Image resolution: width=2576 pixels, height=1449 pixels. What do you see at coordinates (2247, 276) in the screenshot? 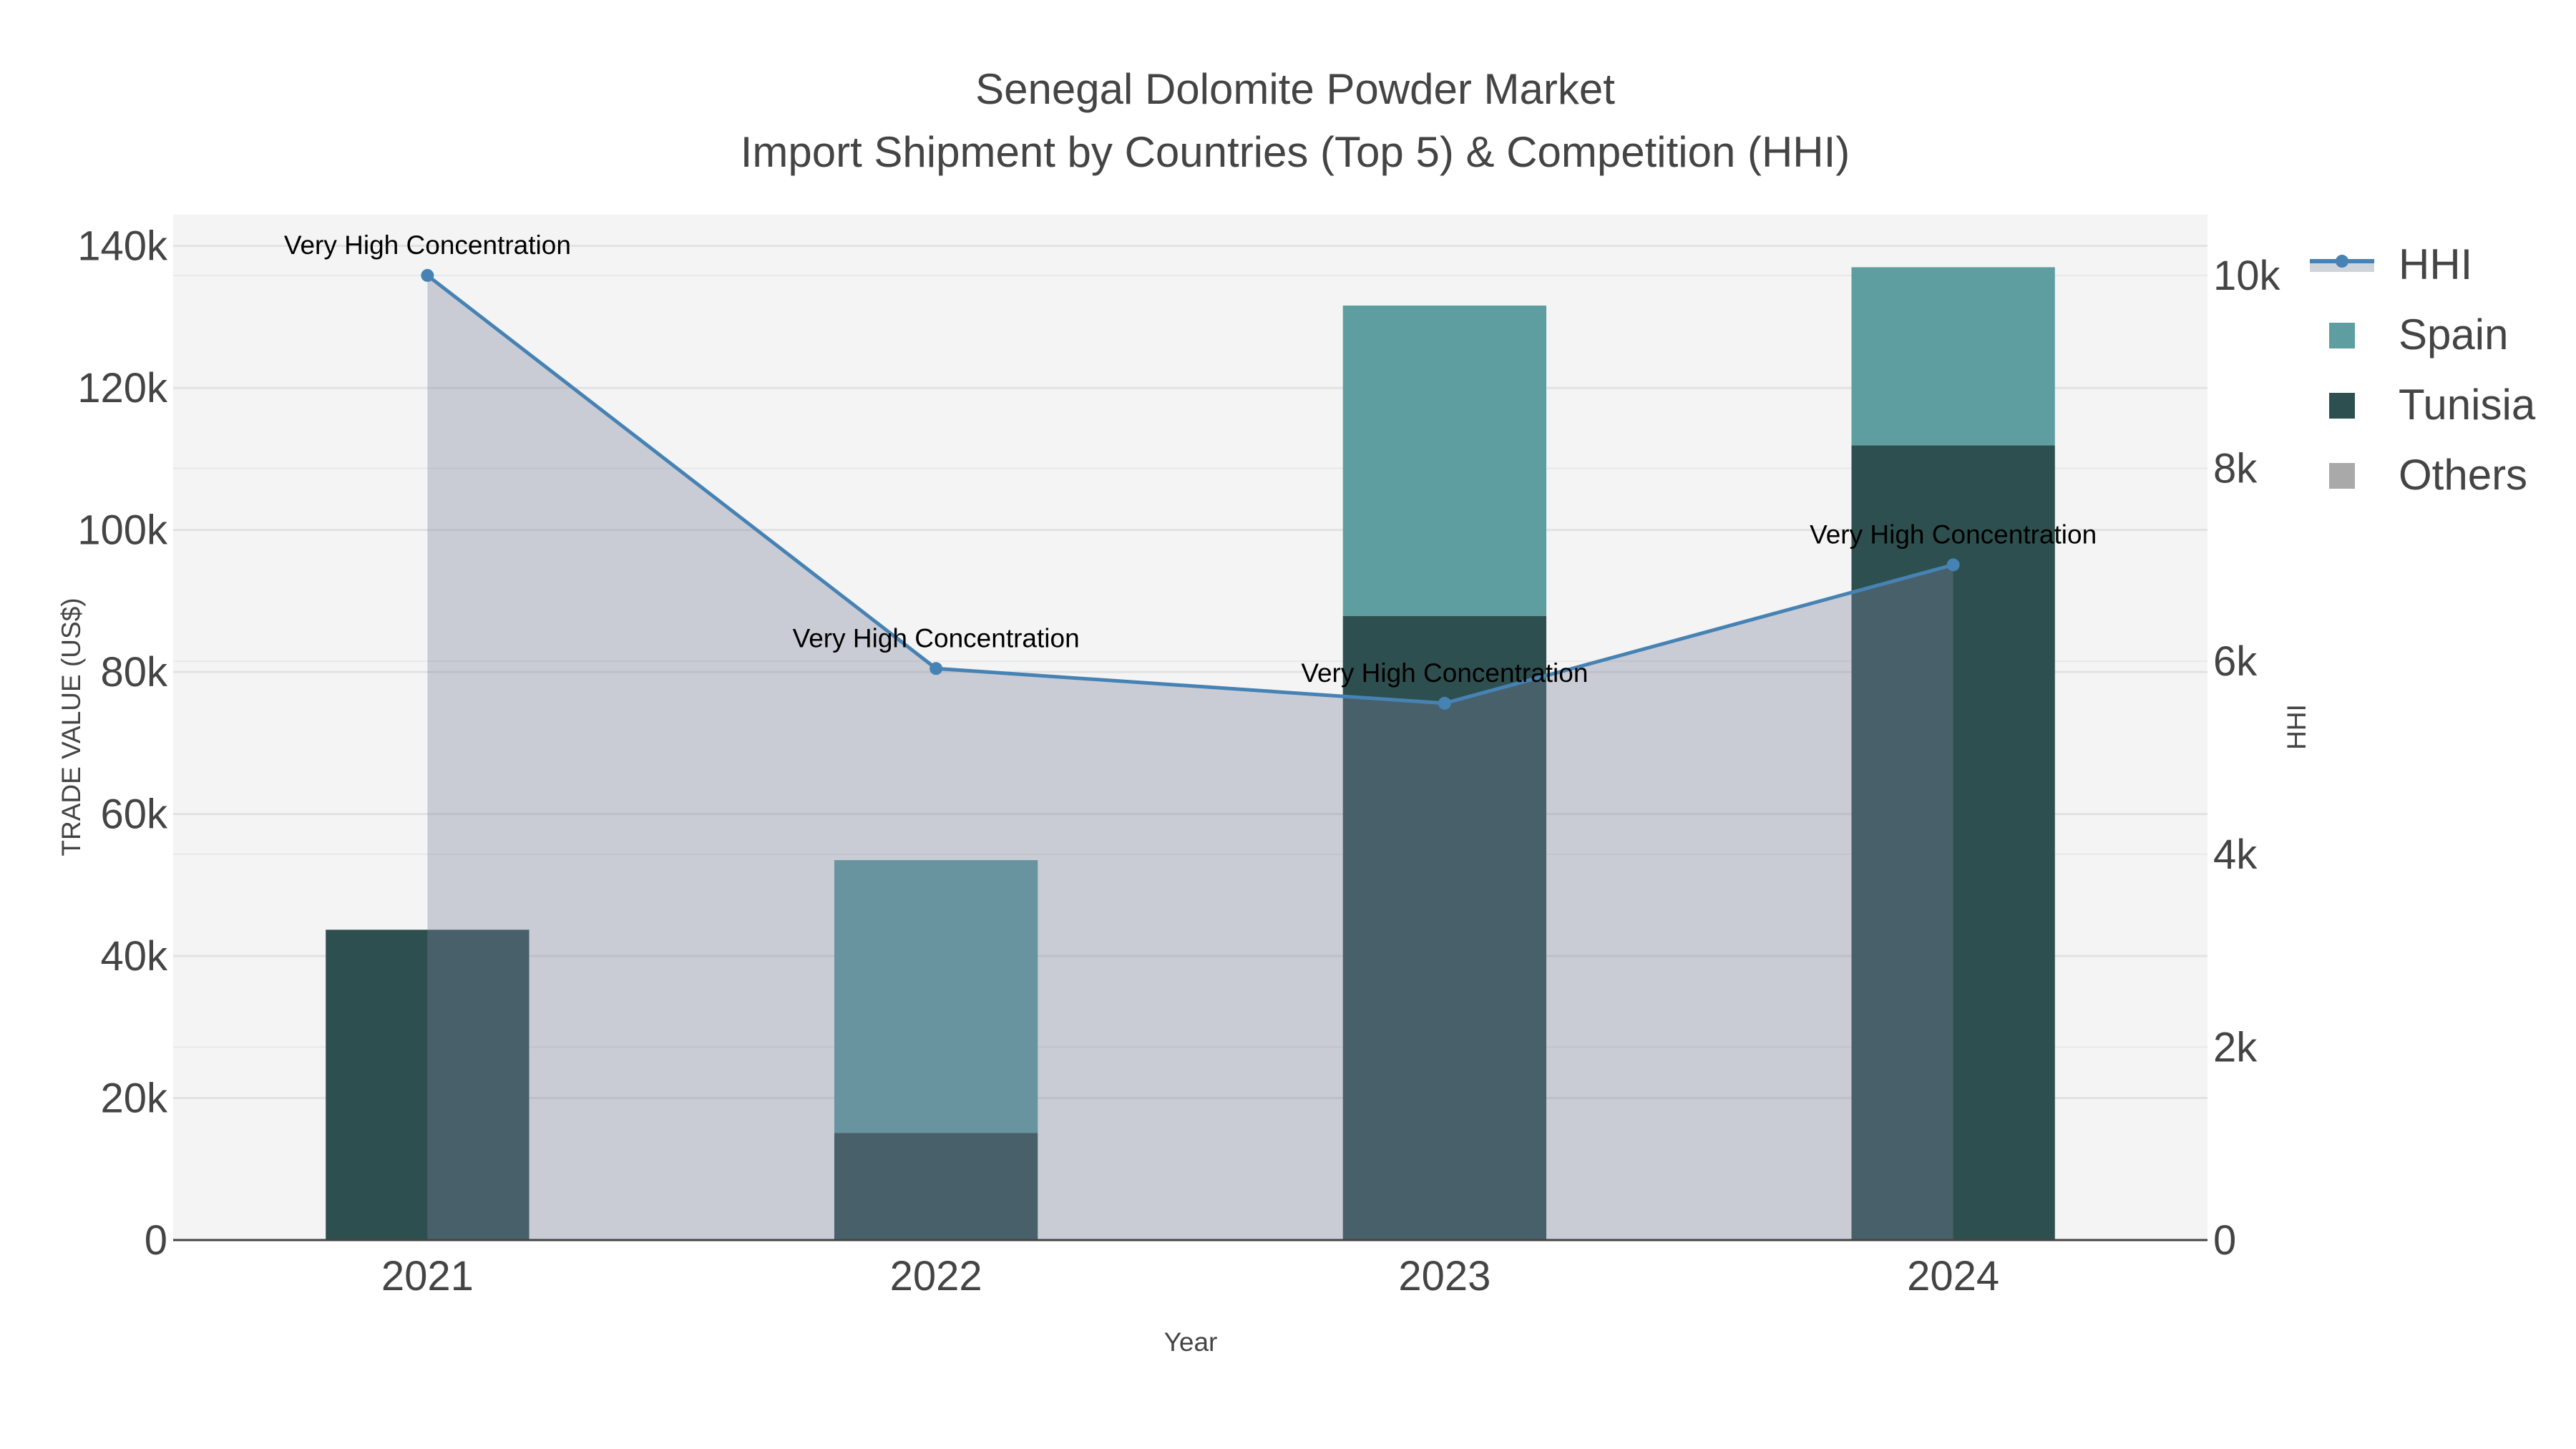
I see `y2-tick-label: 10k` at bounding box center [2247, 276].